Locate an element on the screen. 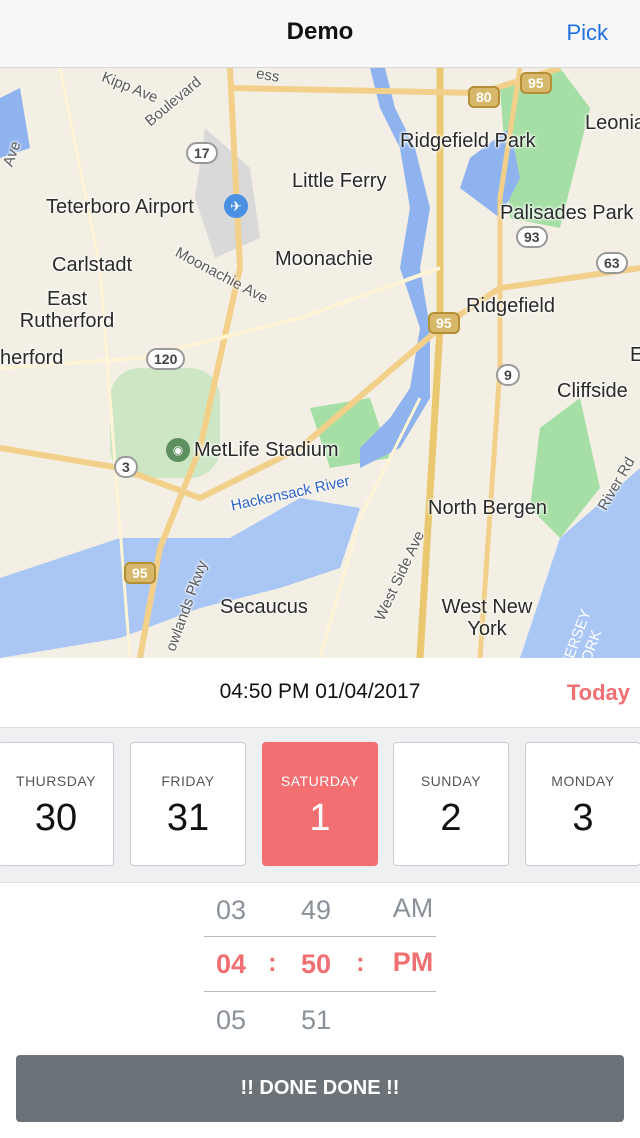 The width and height of the screenshot is (640, 1138). map-label-teterboro: Teterboro Airport is located at coordinates (120, 207).